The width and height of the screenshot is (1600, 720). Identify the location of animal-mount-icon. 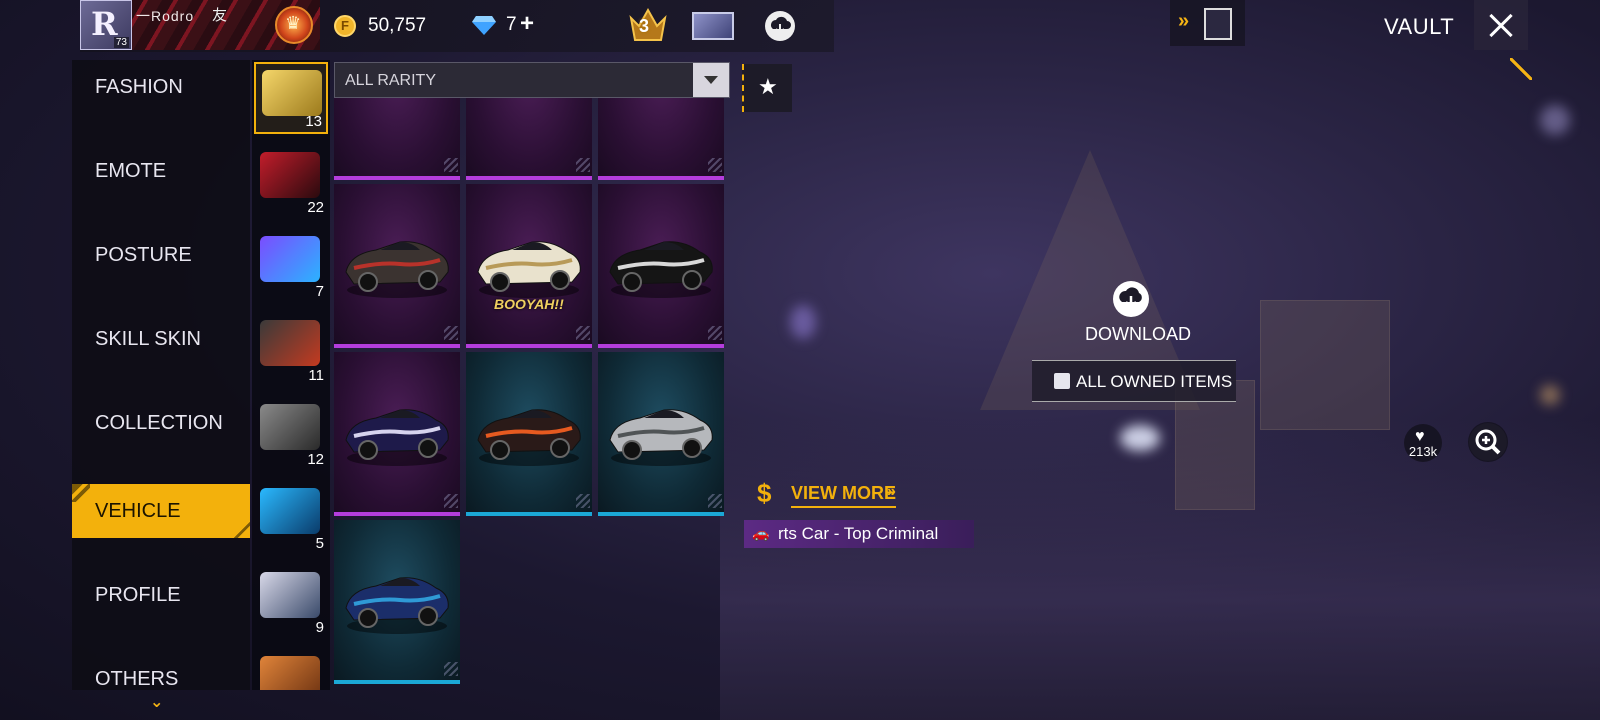
(290, 673).